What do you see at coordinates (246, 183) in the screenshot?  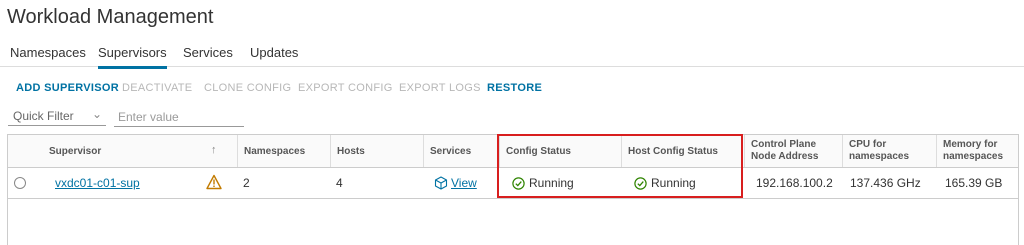 I see `namespaces-cell: 2` at bounding box center [246, 183].